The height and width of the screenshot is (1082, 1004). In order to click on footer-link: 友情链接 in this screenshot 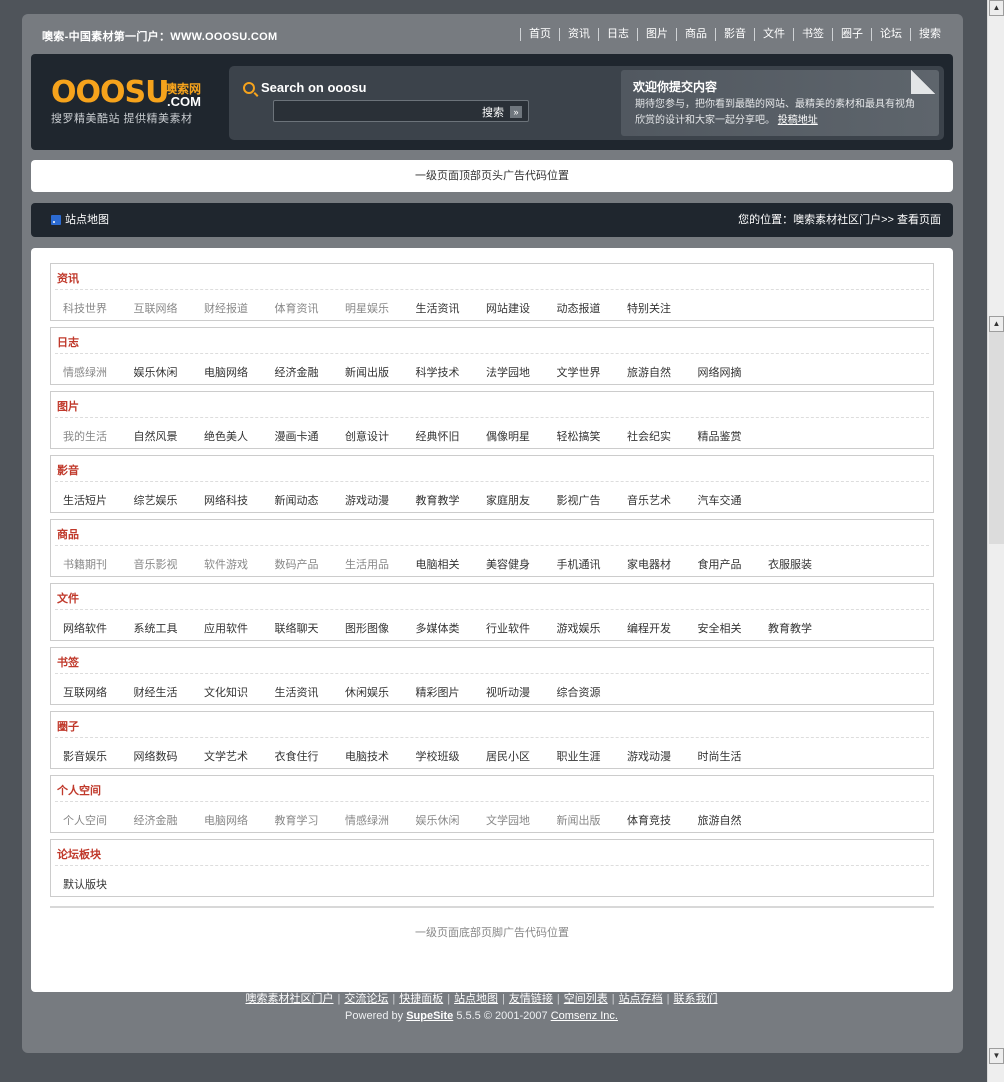, I will do `click(531, 999)`.